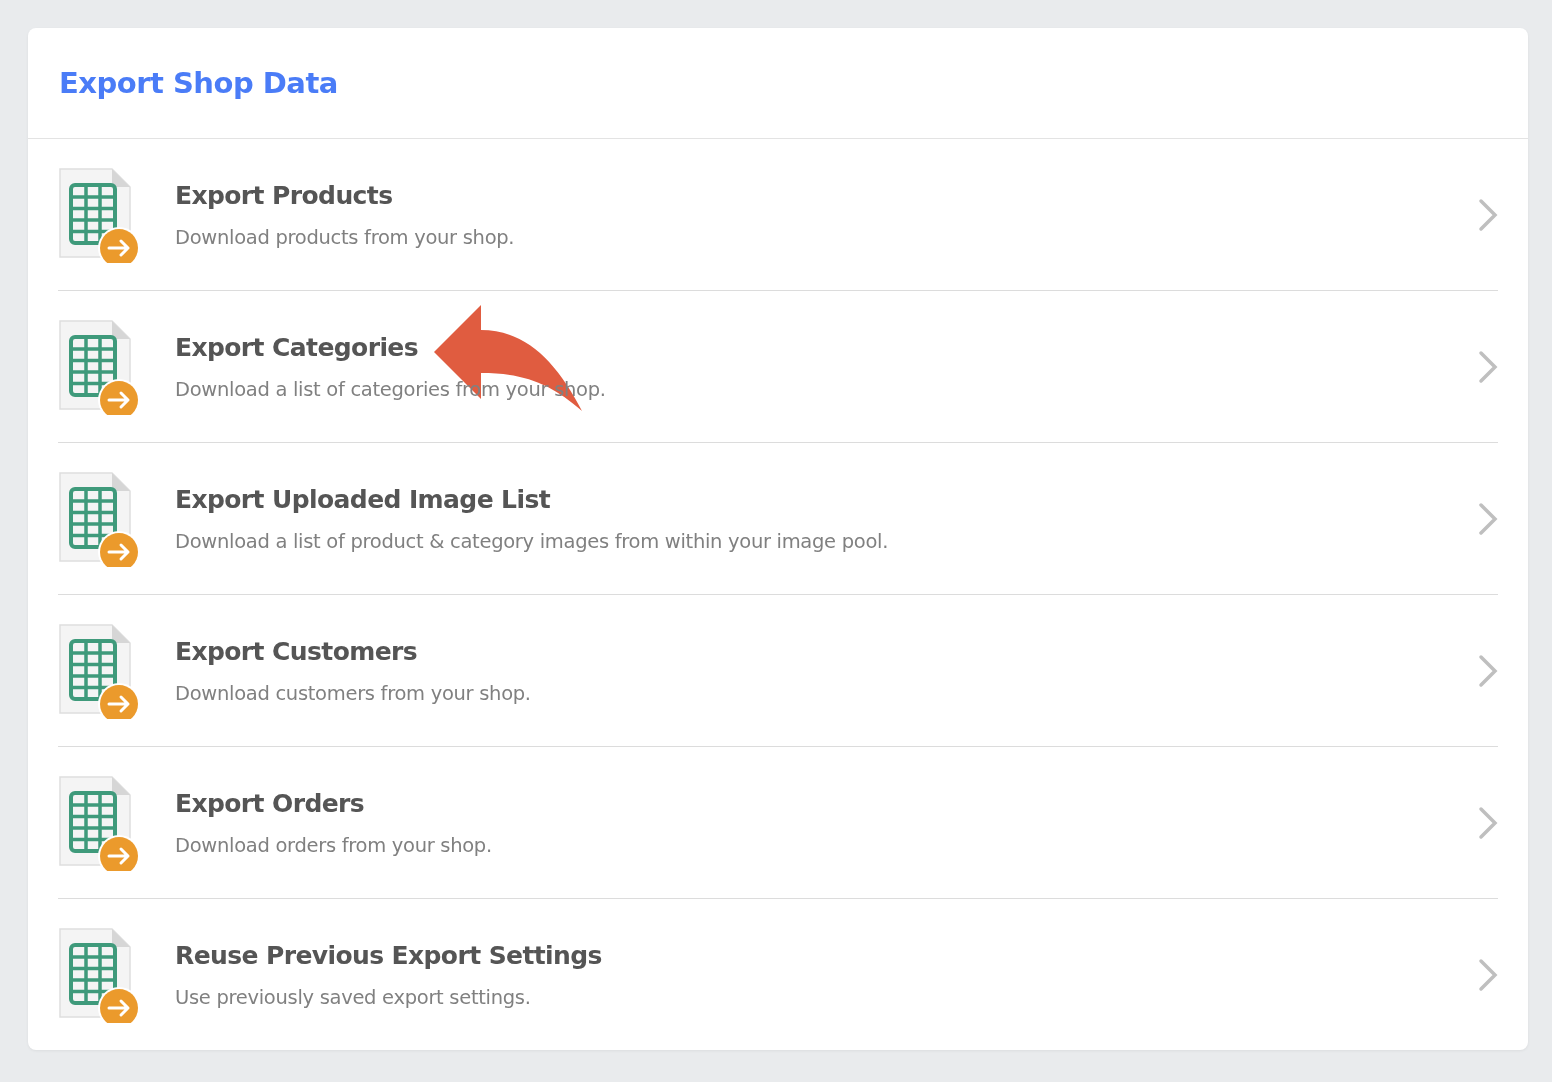 Image resolution: width=1552 pixels, height=1082 pixels. Describe the element at coordinates (532, 541) in the screenshot. I see `option-description: Download a list of product & category images from within your image pool.` at that location.